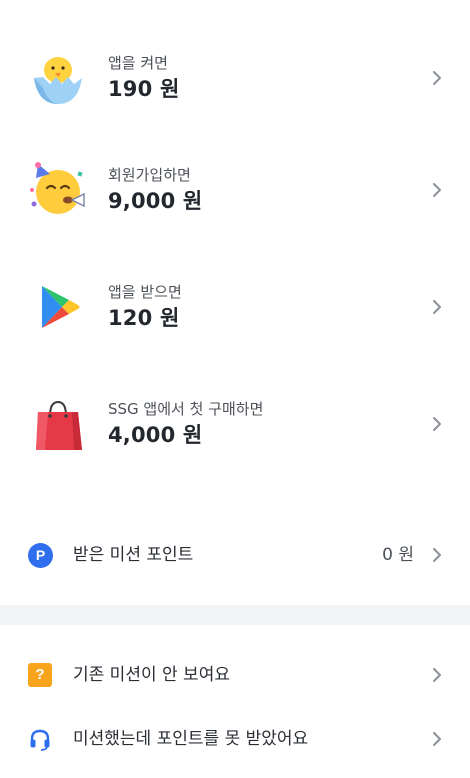 The image size is (470, 778). What do you see at coordinates (235, 424) in the screenshot?
I see `reward-item-first-purchase: SSG 앱에서 첫 구매하면 4,000 원` at bounding box center [235, 424].